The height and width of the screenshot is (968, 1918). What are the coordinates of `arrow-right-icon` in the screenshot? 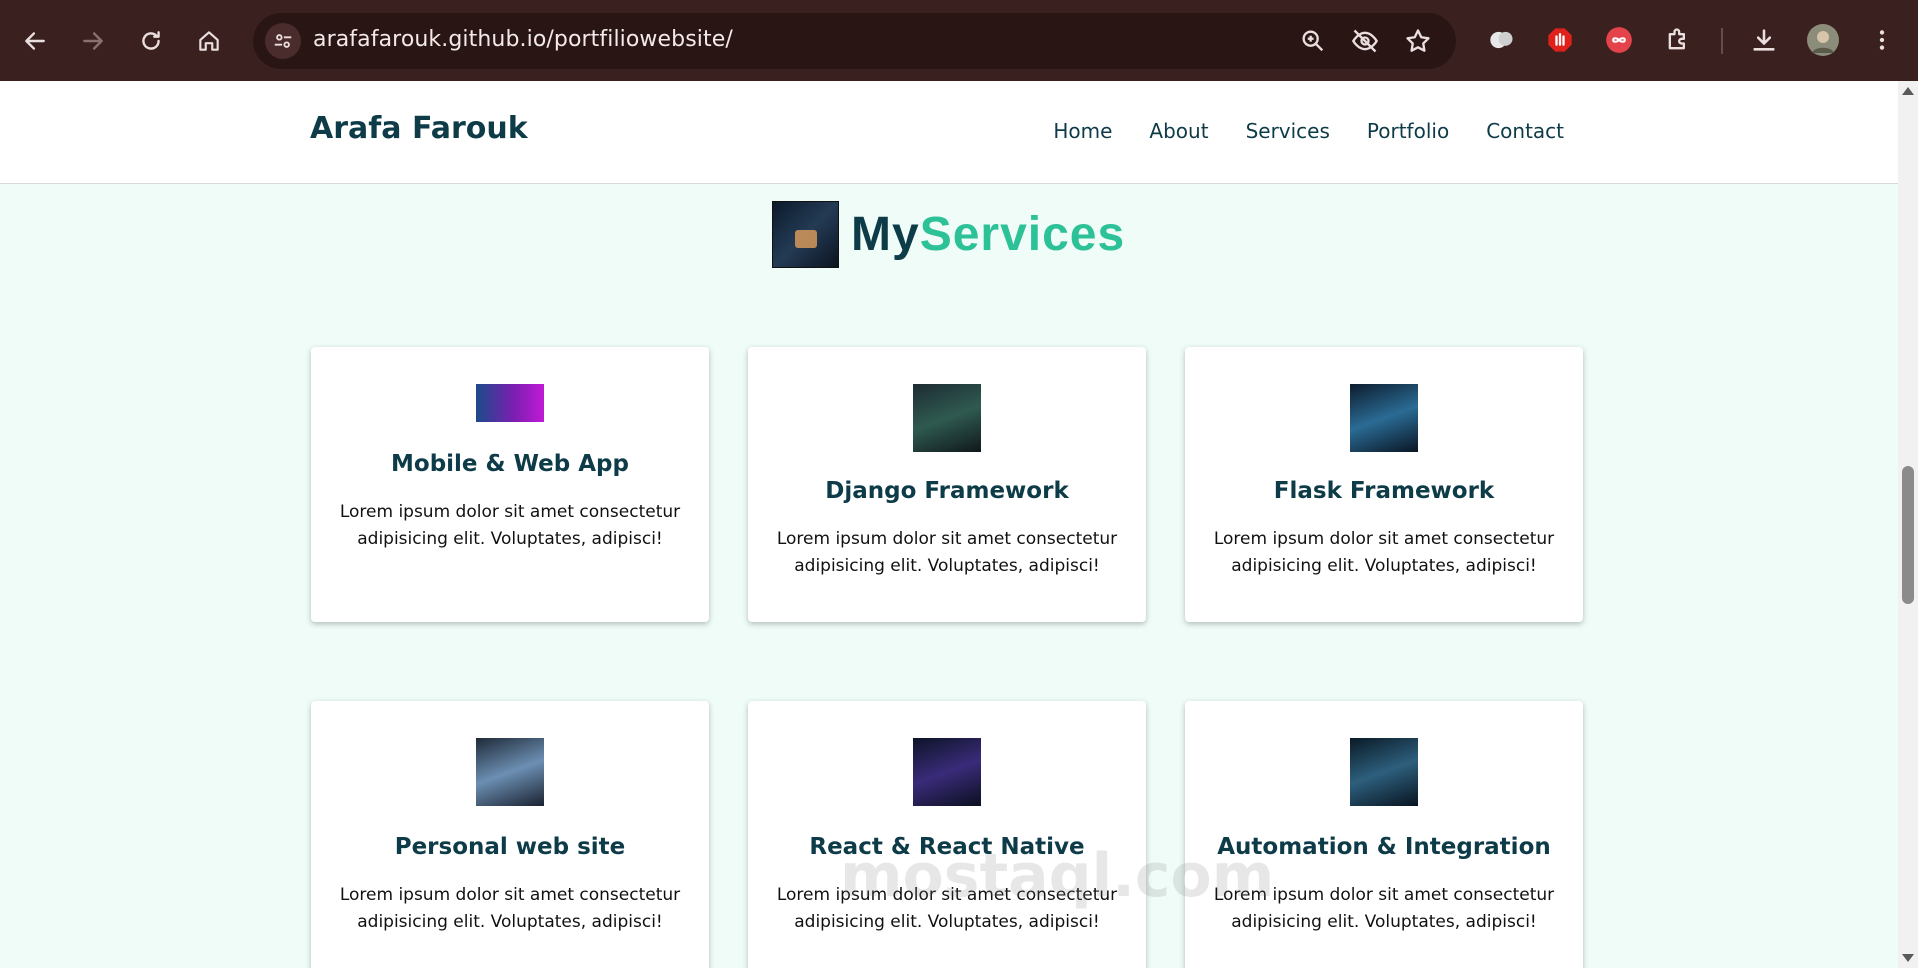 It's located at (93, 41).